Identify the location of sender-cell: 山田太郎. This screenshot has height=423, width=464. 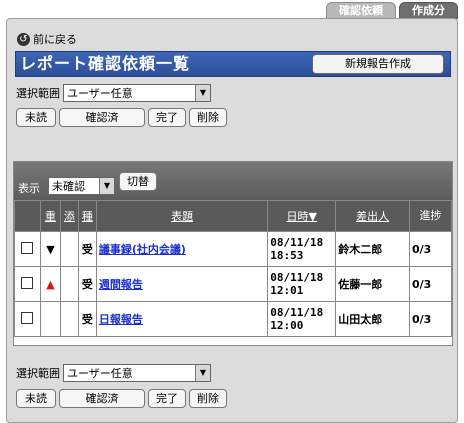
(372, 319).